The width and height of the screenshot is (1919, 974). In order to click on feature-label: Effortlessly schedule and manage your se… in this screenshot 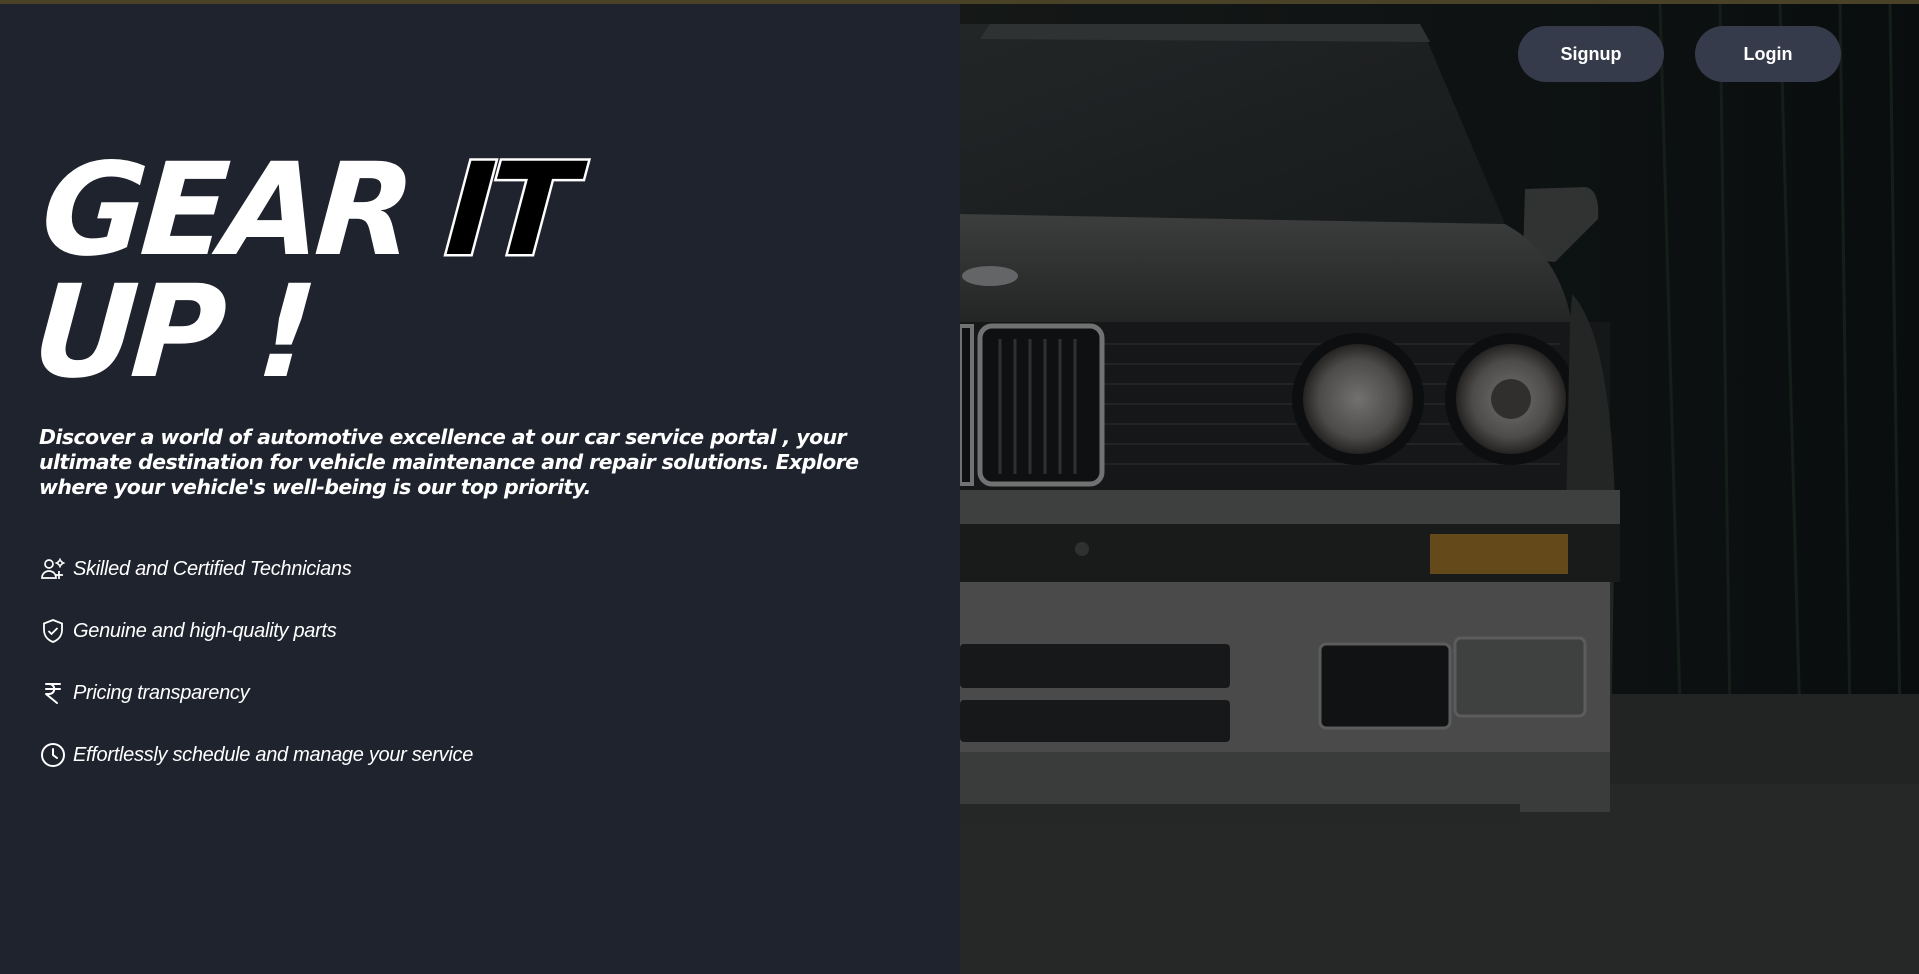, I will do `click(273, 754)`.